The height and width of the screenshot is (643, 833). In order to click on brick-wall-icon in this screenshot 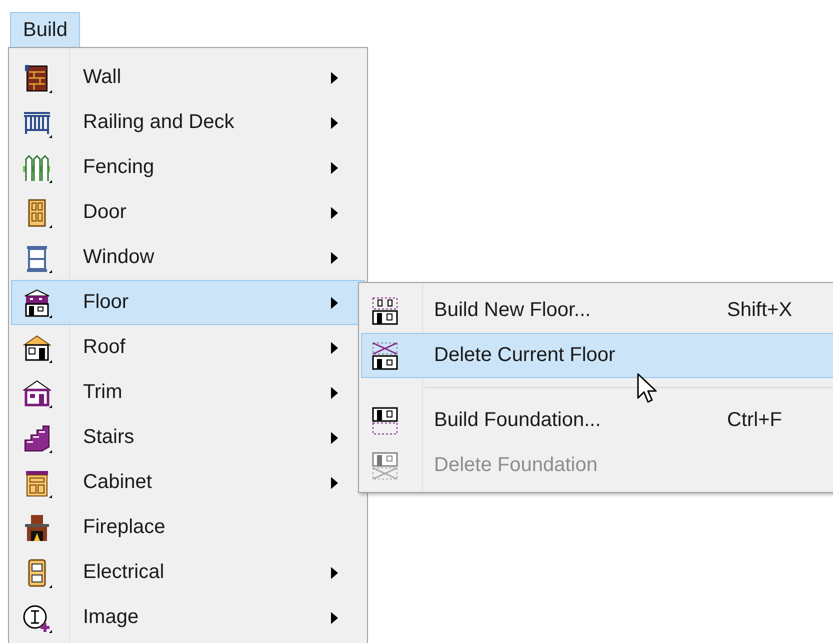, I will do `click(37, 77)`.